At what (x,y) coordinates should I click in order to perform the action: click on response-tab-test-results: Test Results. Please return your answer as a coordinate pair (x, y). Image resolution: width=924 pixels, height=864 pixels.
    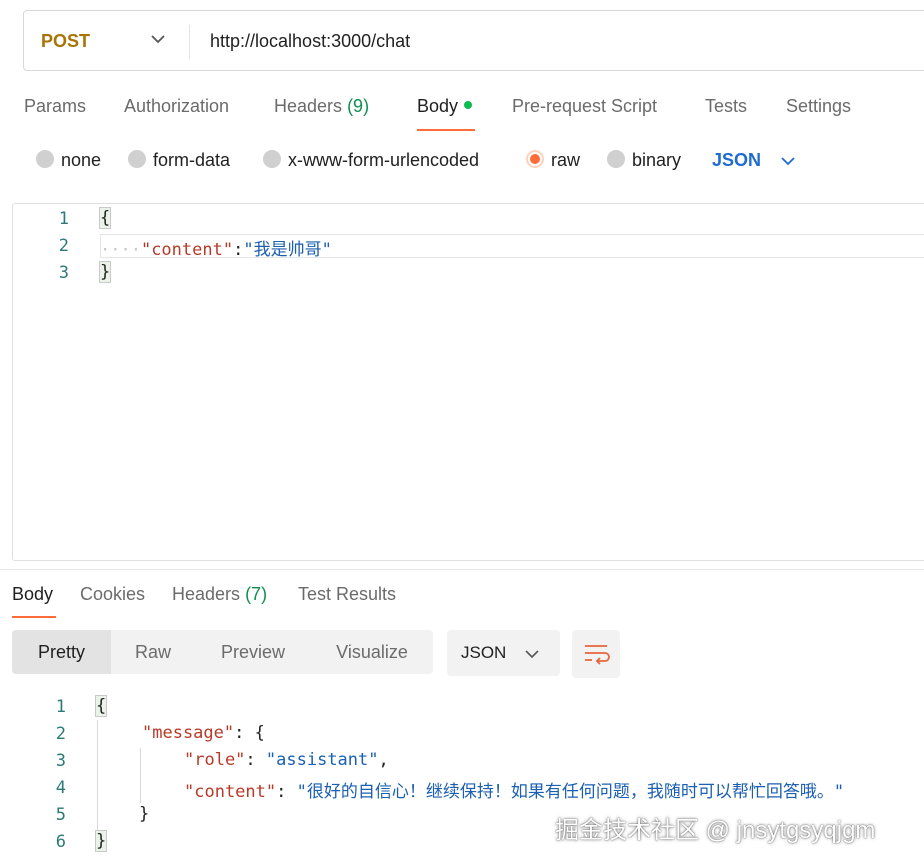
    Looking at the image, I should click on (347, 594).